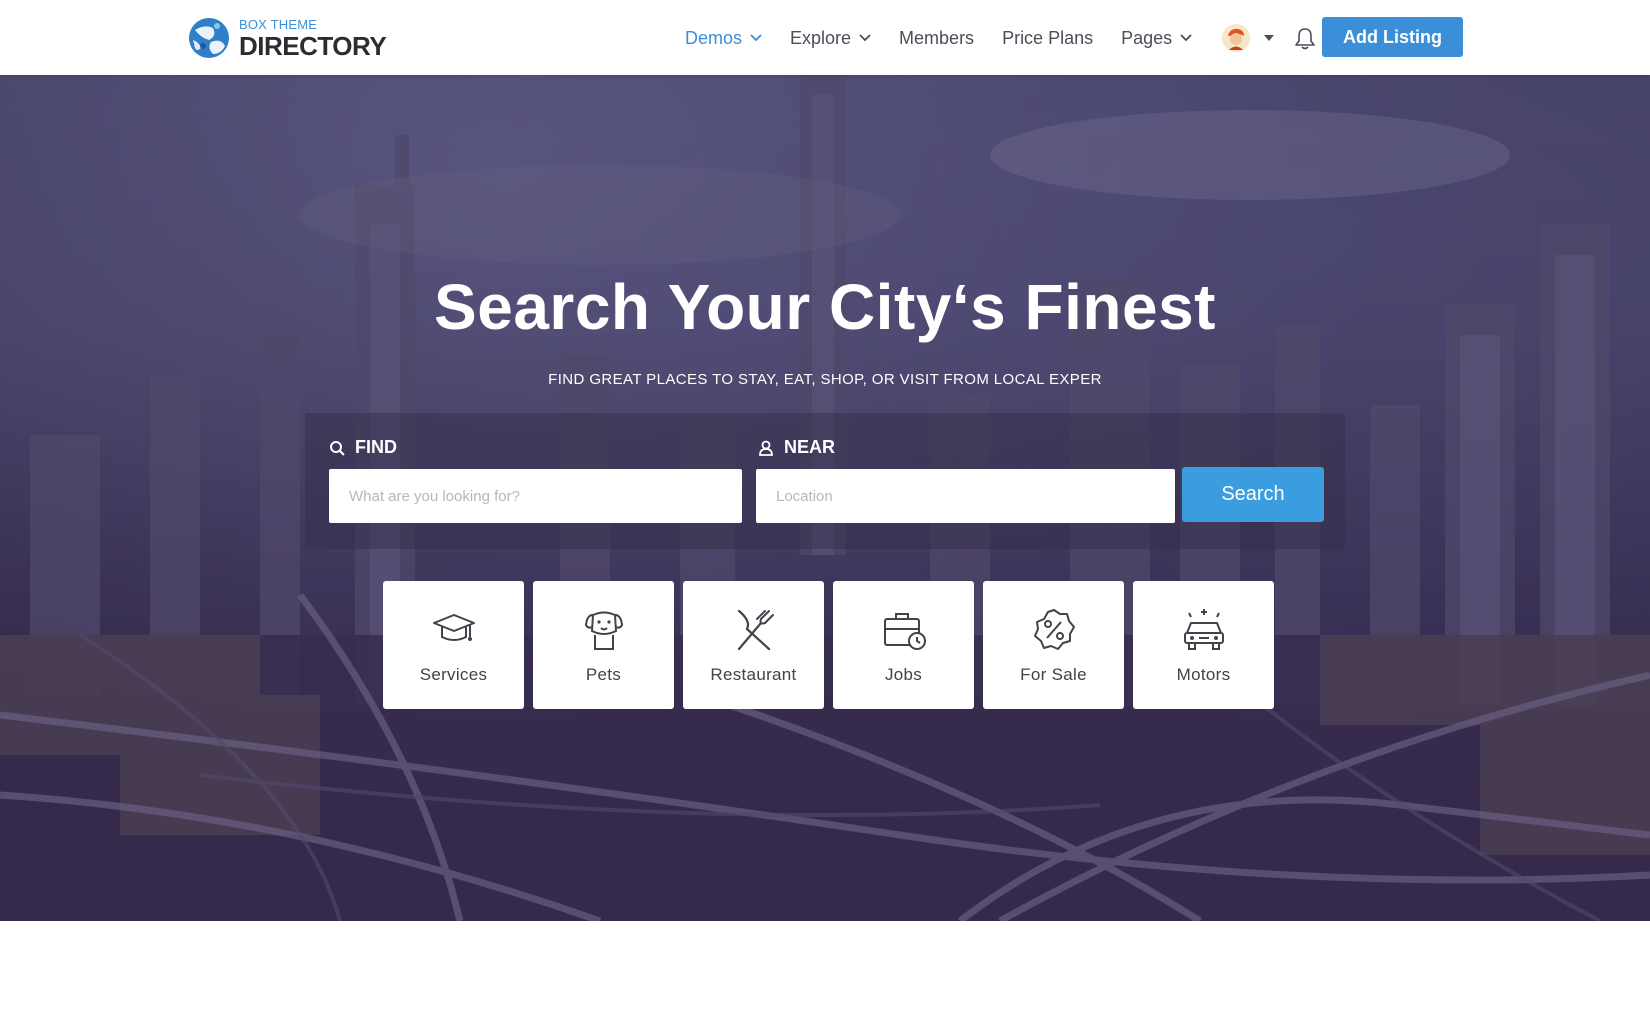 The height and width of the screenshot is (1032, 1650). What do you see at coordinates (603, 630) in the screenshot?
I see `dog-icon` at bounding box center [603, 630].